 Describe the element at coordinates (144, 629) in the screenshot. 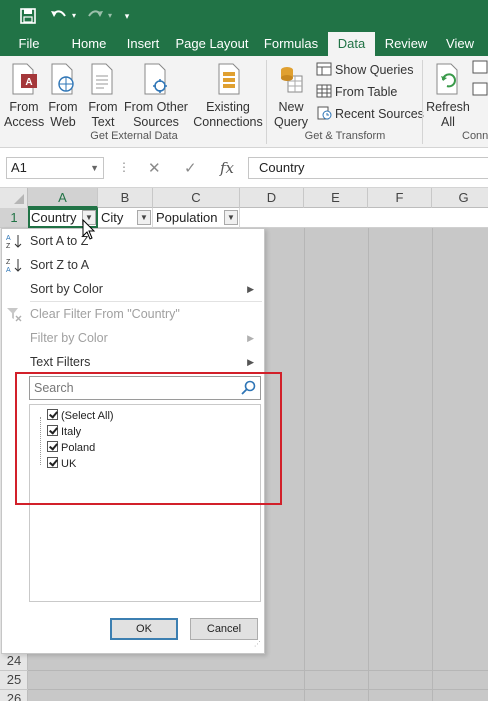

I see `ok-button: OK` at that location.